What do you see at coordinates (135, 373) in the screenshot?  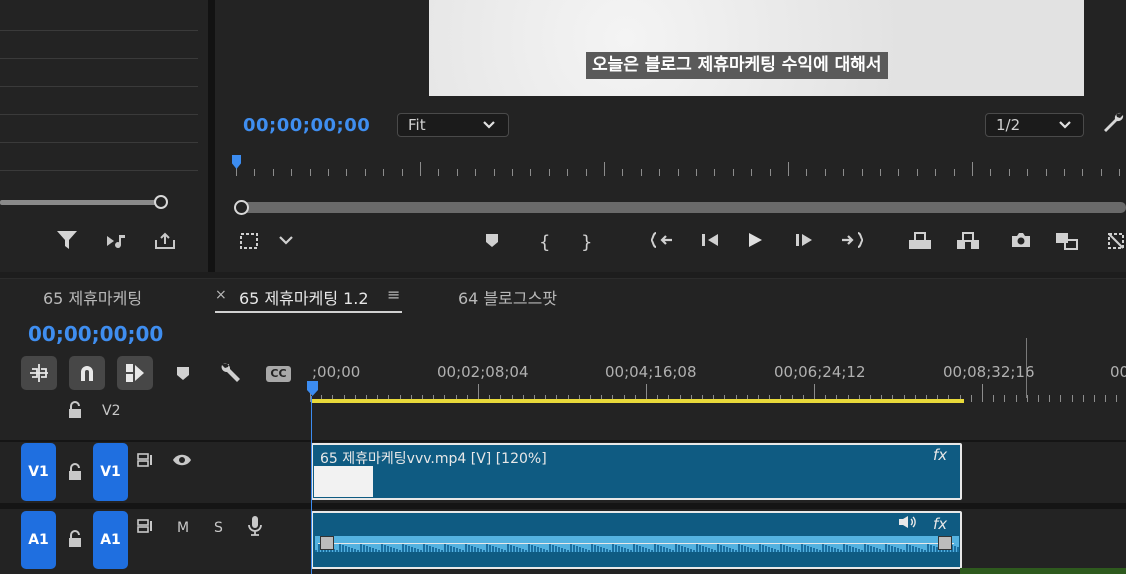 I see `linked-selection-button` at bounding box center [135, 373].